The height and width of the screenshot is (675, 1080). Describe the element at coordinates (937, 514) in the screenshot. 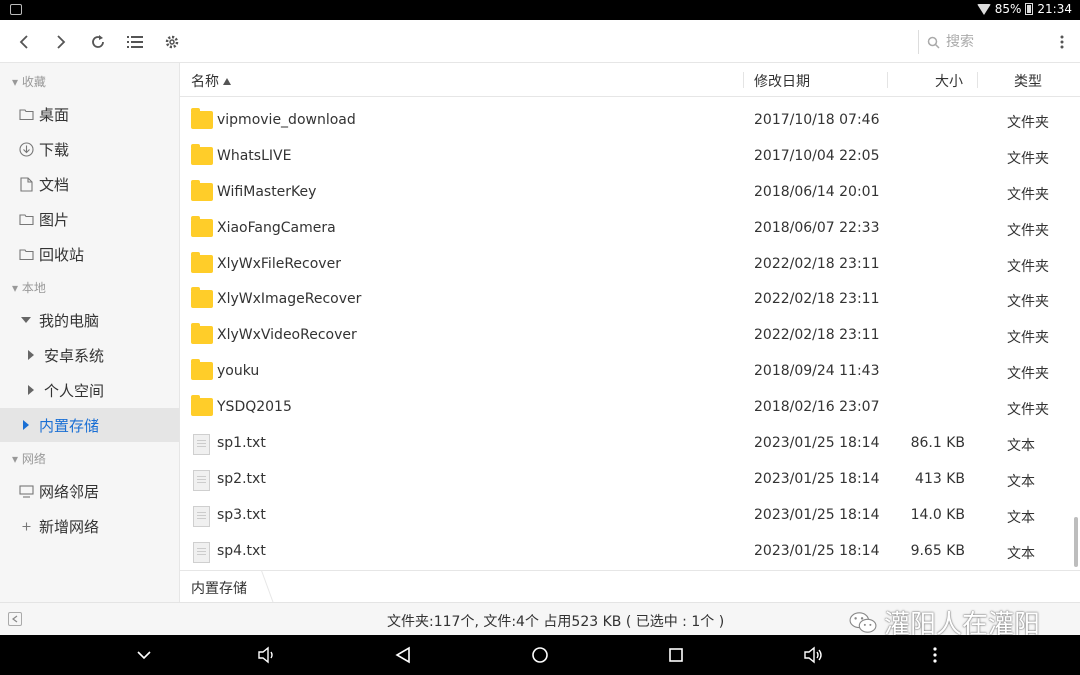

I see `file-size: 14.0 KB` at that location.